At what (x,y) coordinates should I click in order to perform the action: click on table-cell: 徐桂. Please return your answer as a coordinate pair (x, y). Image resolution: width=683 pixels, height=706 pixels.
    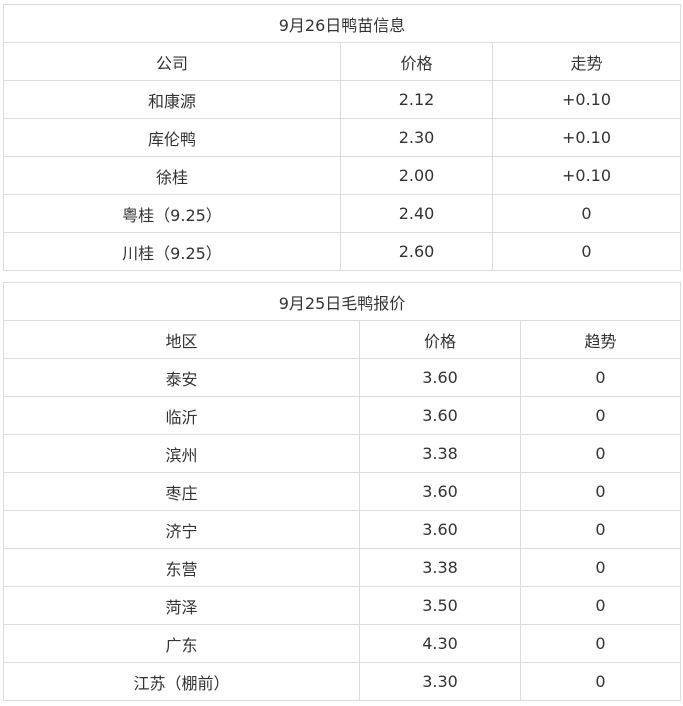
    Looking at the image, I should click on (172, 175).